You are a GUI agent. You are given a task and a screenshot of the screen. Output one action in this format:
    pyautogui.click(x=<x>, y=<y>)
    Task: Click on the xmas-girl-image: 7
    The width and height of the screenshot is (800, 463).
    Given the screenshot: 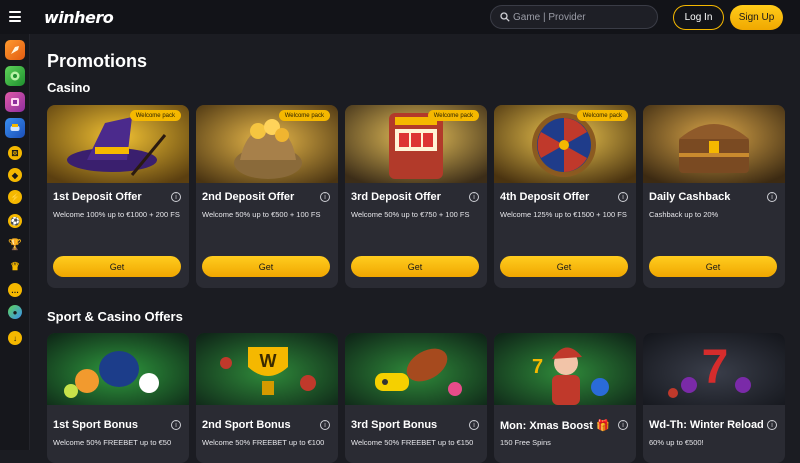 What is the action you would take?
    pyautogui.click(x=565, y=369)
    